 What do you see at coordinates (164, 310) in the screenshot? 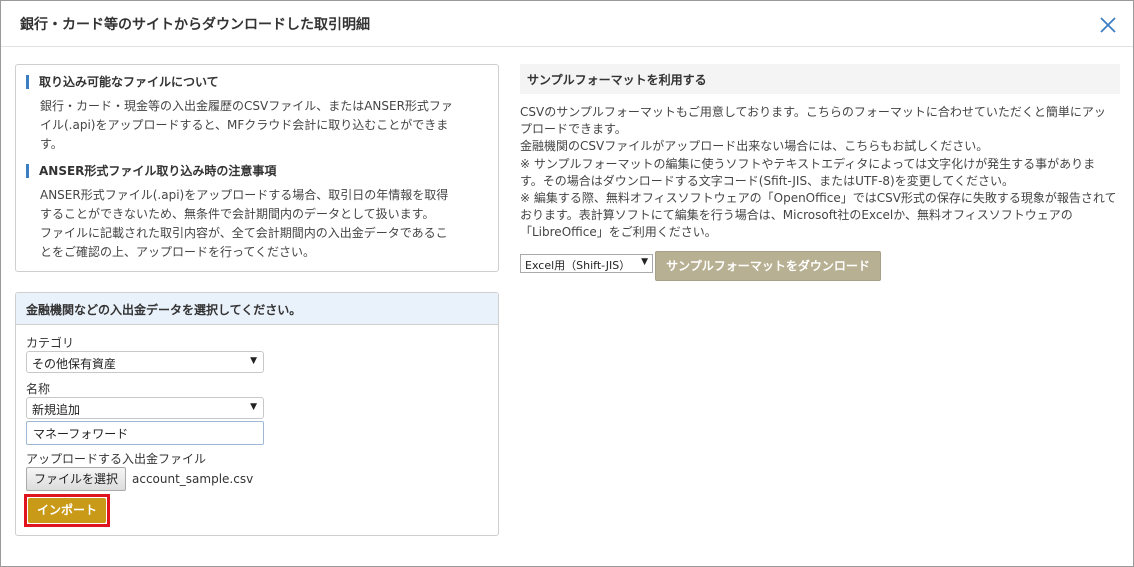
I see `selection-panel-title: 金融機関などの入出金データを選択してください。` at bounding box center [164, 310].